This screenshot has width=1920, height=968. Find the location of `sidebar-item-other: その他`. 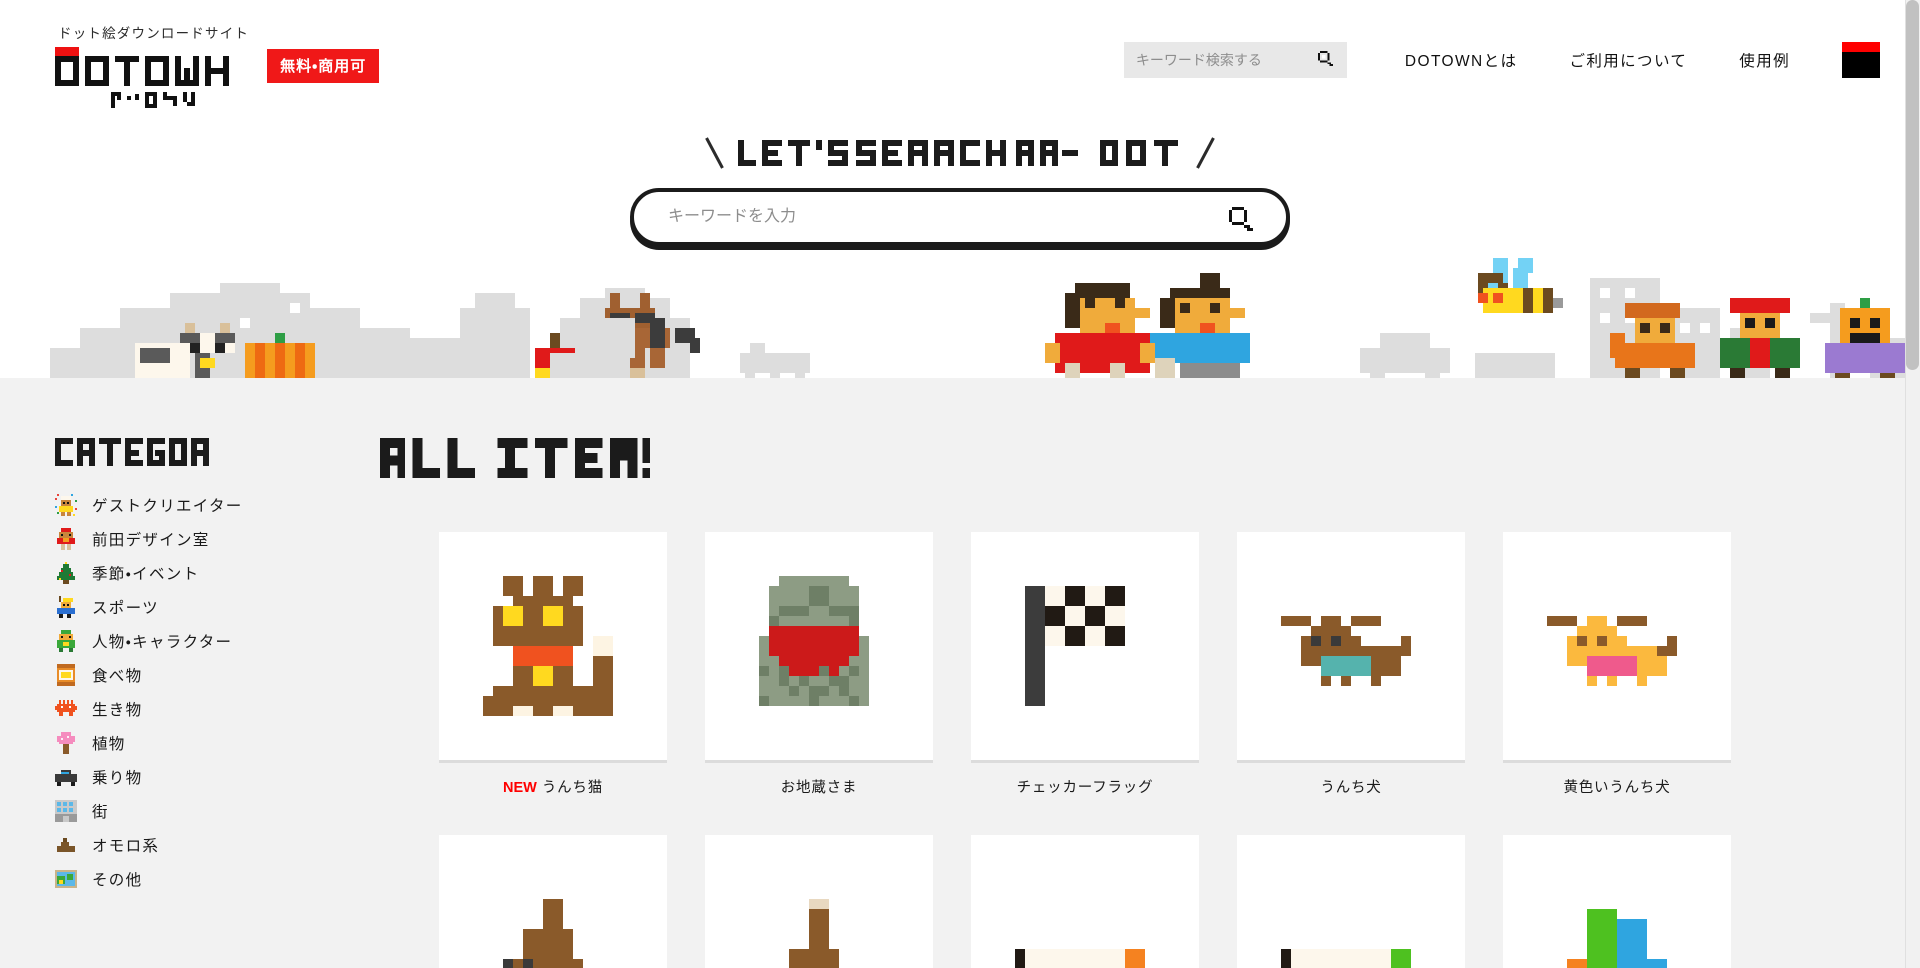

sidebar-item-other: その他 is located at coordinates (217, 879).